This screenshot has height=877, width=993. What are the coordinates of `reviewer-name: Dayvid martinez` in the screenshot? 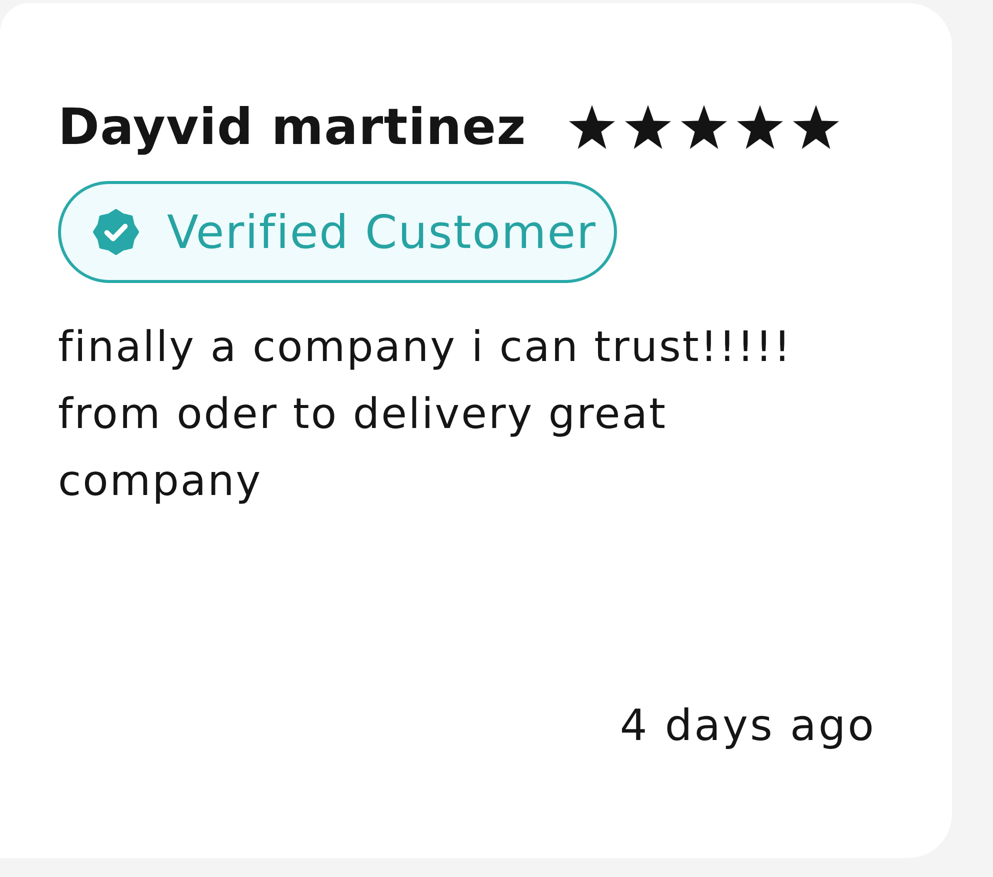 It's located at (292, 127).